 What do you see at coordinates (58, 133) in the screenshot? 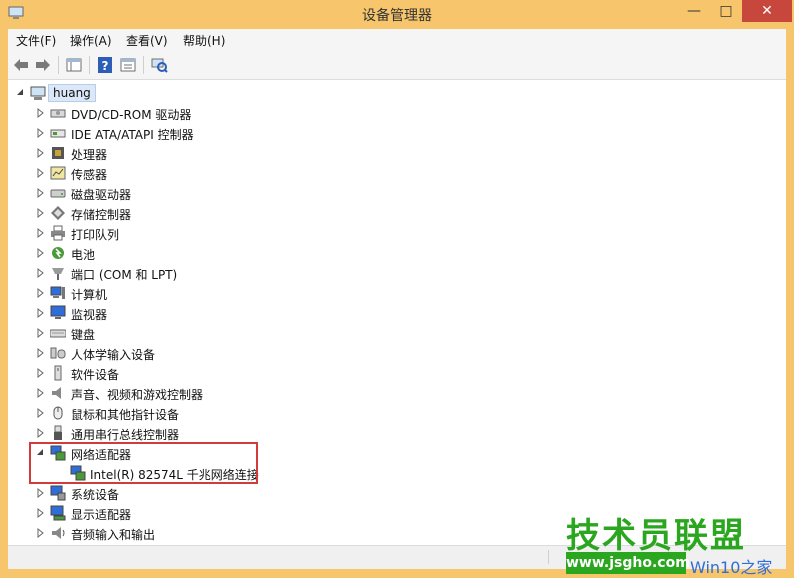
I see `ide-controller-icon` at bounding box center [58, 133].